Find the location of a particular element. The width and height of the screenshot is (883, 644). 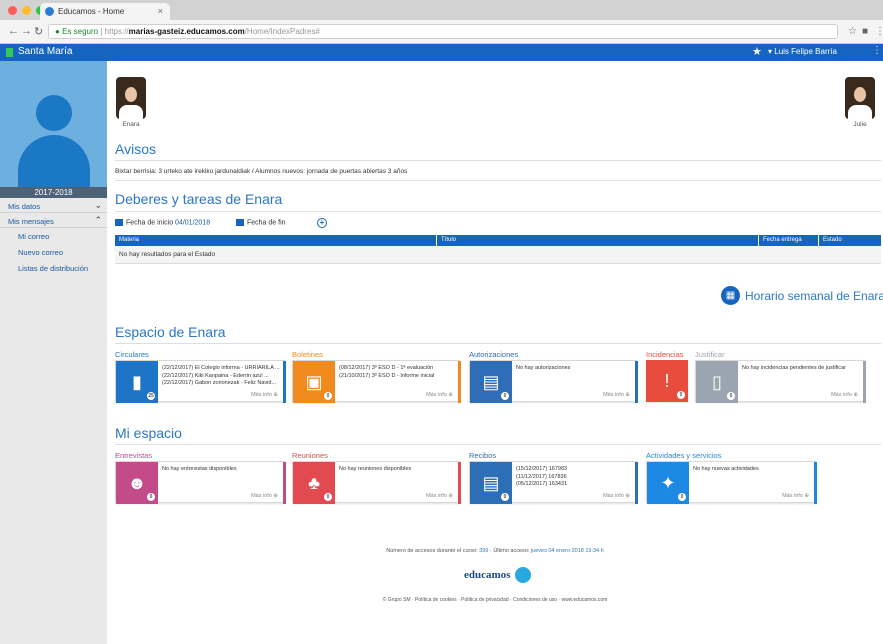

last-access-value: jueves 04 enero 2018 19:34 h is located at coordinates (567, 551).